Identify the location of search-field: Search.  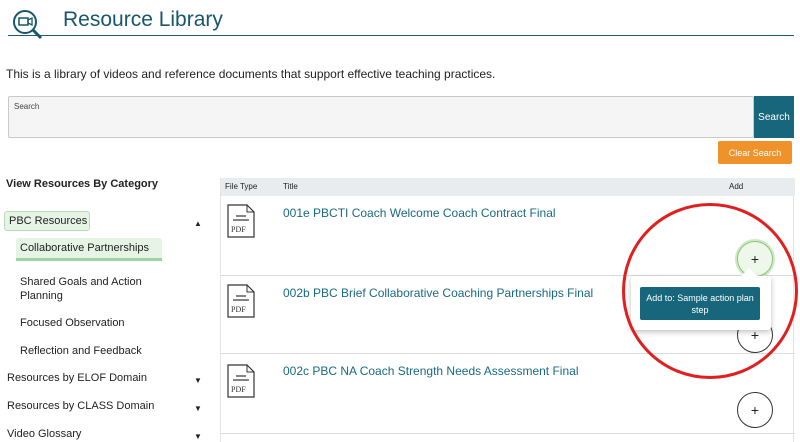
(381, 117).